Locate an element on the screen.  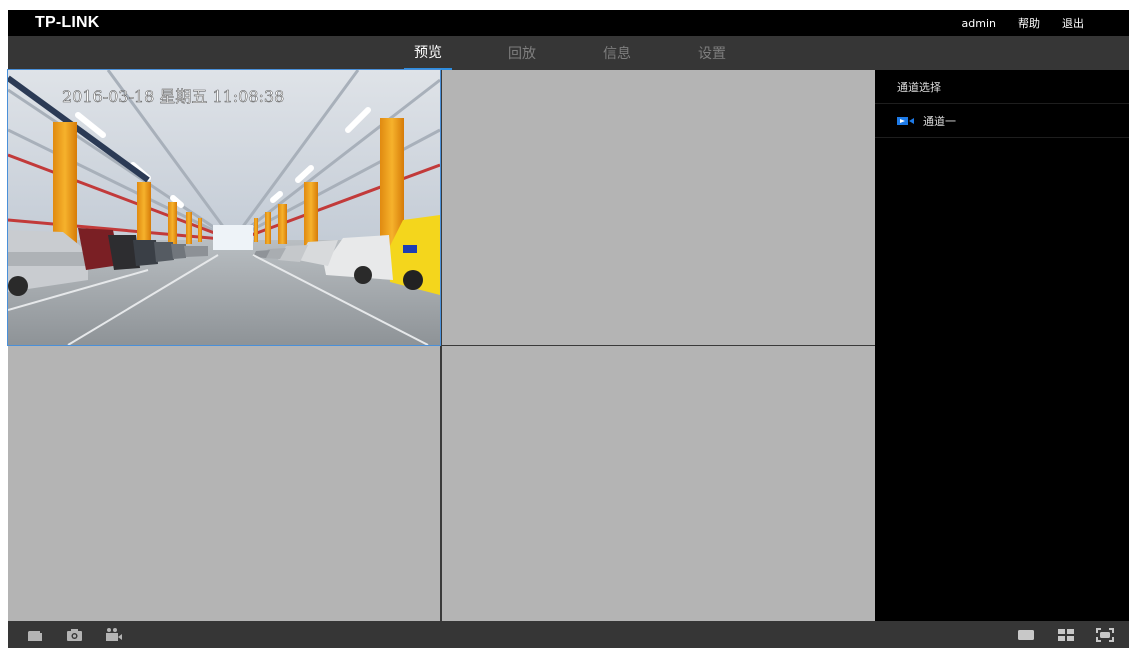
tp-link-logo: TP-LINK is located at coordinates (67, 22).